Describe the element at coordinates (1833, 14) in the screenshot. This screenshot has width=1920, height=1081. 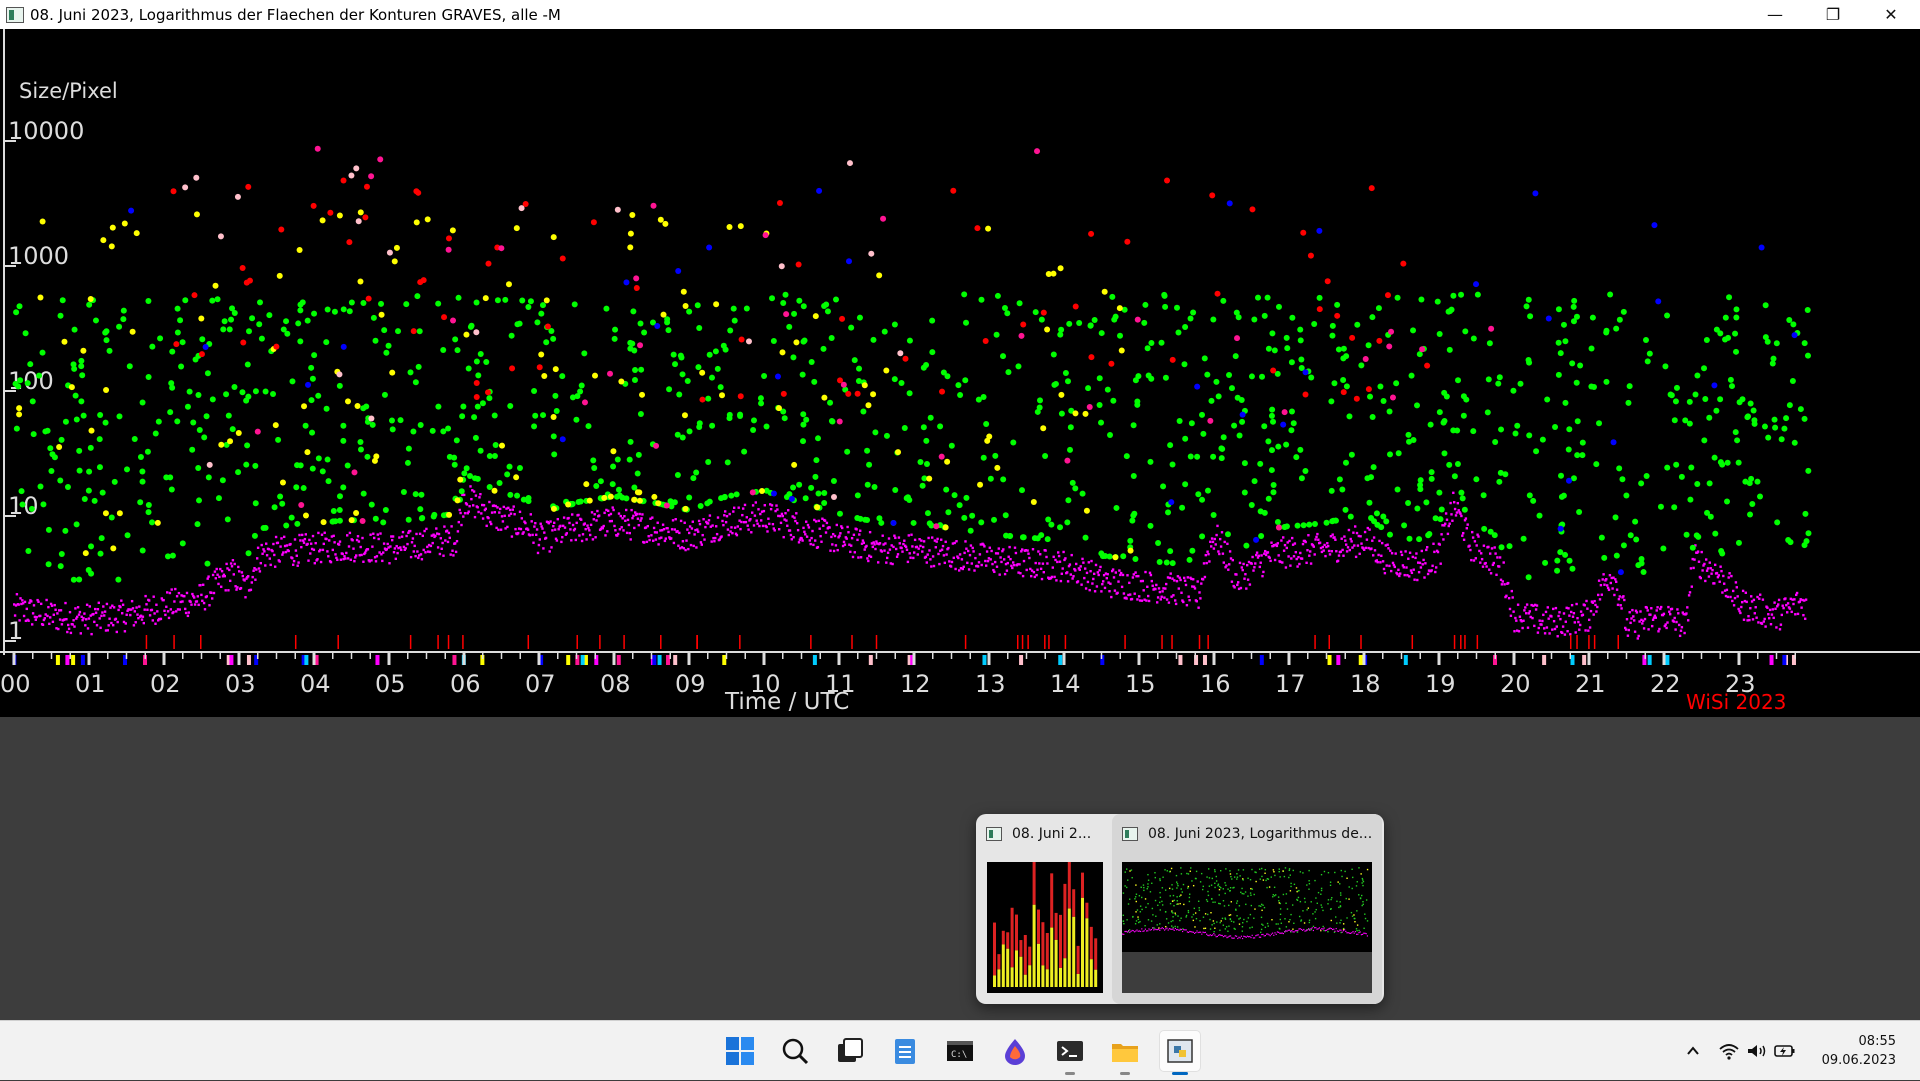
I see `maximize-button: ❐` at that location.